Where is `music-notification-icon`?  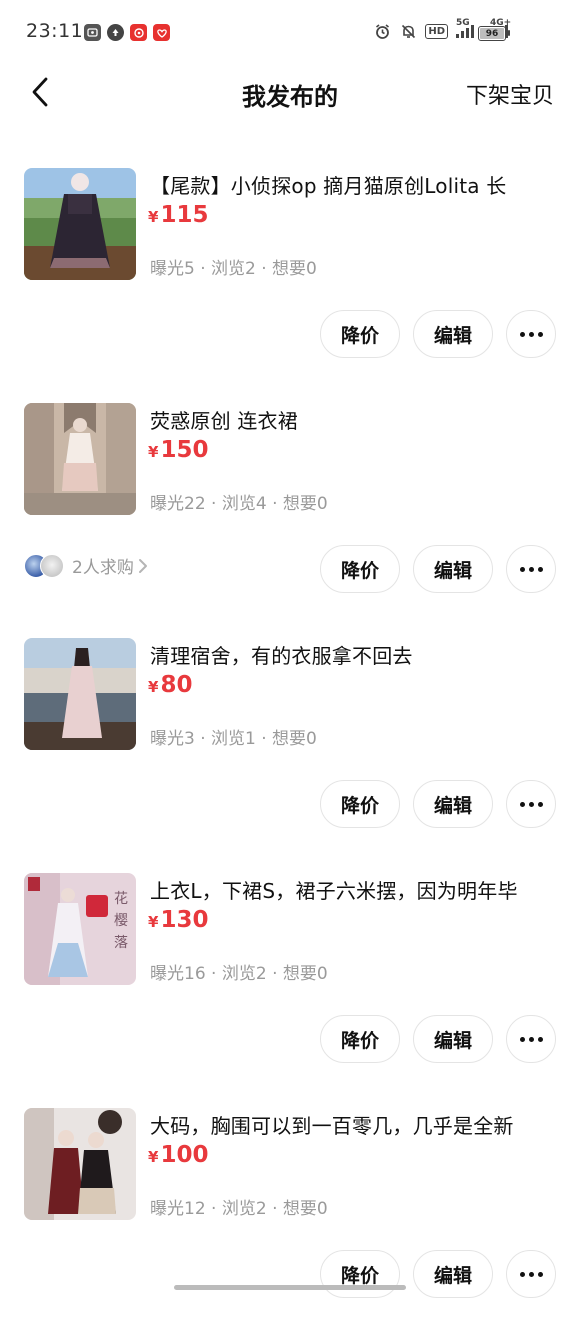
music-notification-icon is located at coordinates (138, 32).